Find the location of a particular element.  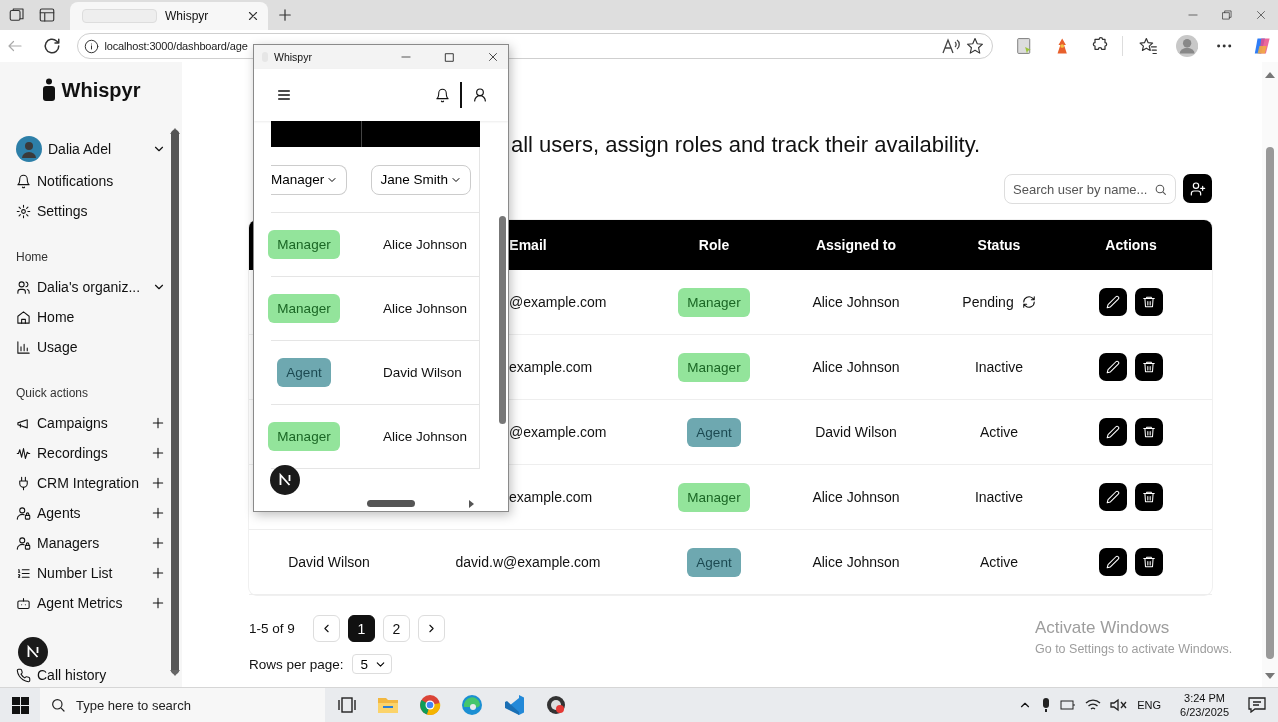

house-icon is located at coordinates (23, 317).